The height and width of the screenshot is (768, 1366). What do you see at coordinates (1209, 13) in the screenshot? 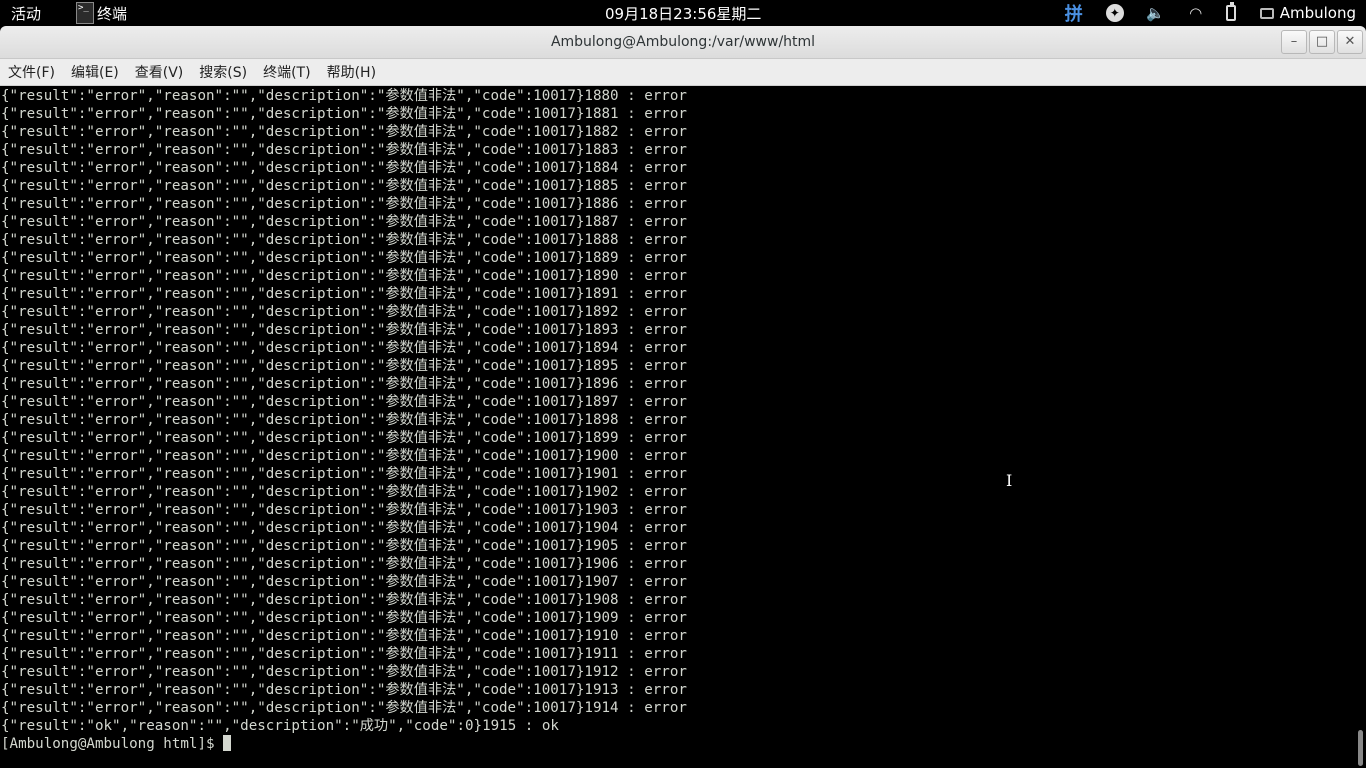
I see `system-tray: 拼 ✦ 🔈 ◠ Ambulong` at bounding box center [1209, 13].